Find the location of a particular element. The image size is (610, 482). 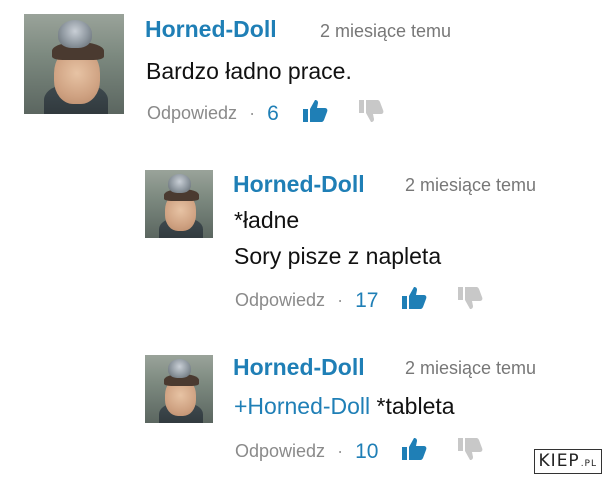

watermark-suffix: .PL is located at coordinates (588, 464).